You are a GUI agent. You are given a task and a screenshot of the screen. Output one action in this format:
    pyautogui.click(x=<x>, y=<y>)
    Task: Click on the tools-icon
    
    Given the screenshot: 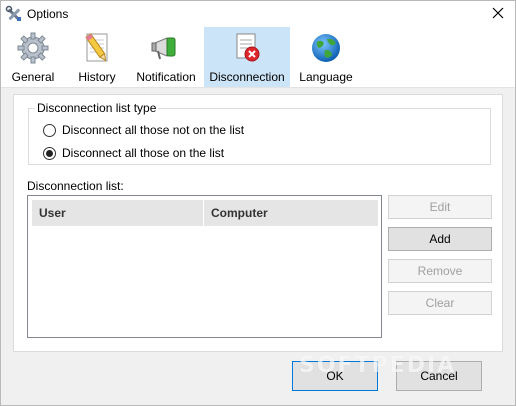 What is the action you would take?
    pyautogui.click(x=14, y=14)
    